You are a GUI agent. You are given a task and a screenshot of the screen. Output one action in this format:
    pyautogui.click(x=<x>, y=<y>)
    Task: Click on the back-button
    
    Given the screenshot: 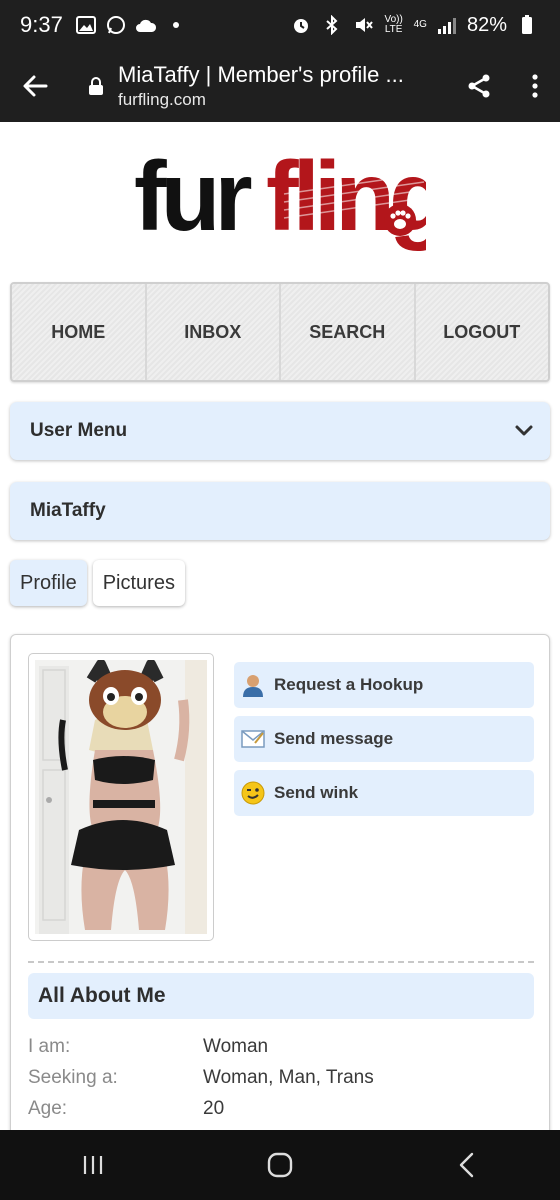 What is the action you would take?
    pyautogui.click(x=35, y=86)
    